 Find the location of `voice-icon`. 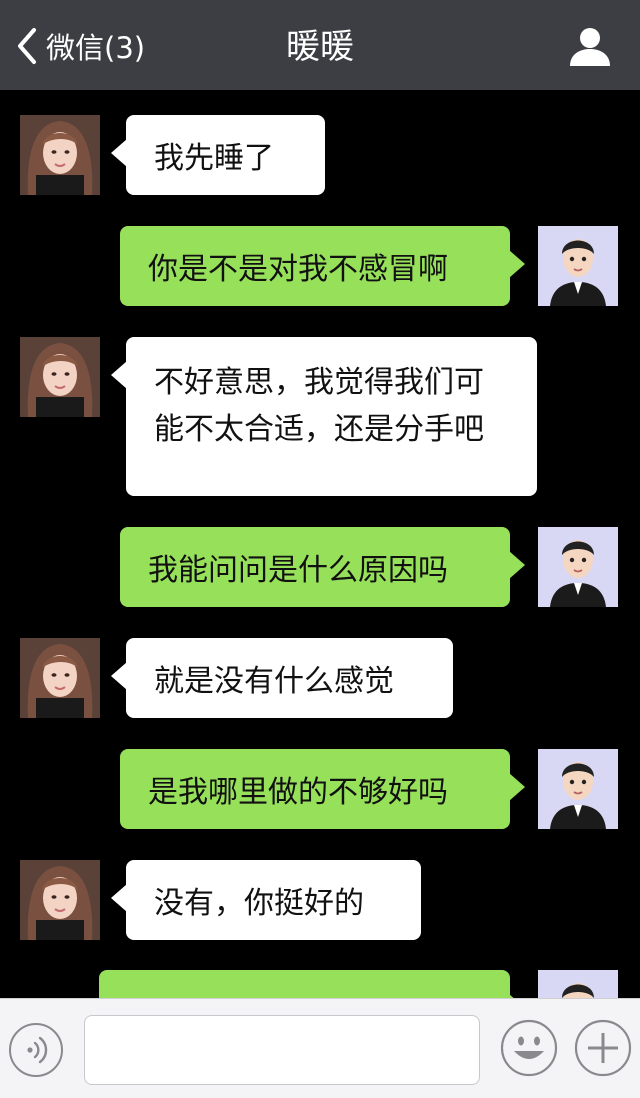

voice-icon is located at coordinates (37, 1050).